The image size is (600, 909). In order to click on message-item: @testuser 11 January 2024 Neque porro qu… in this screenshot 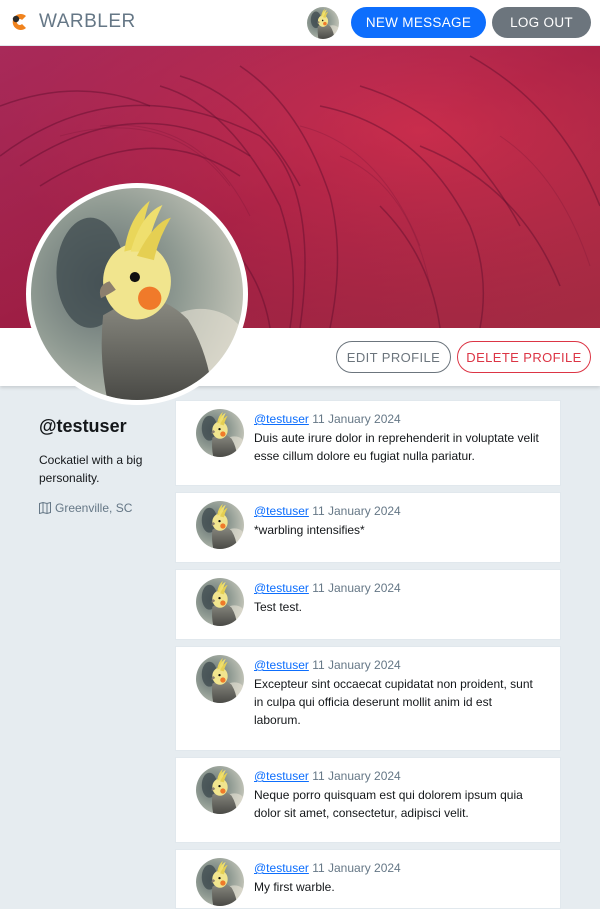, I will do `click(368, 800)`.